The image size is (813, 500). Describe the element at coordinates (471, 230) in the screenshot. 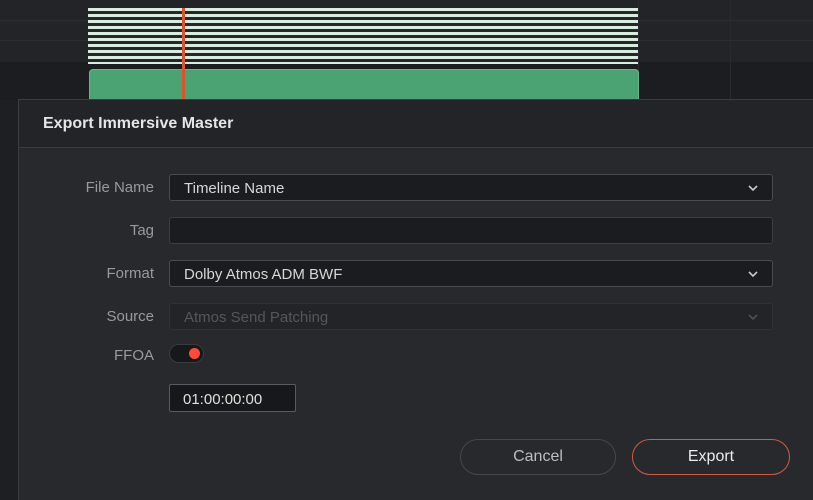

I see `tag-input` at that location.